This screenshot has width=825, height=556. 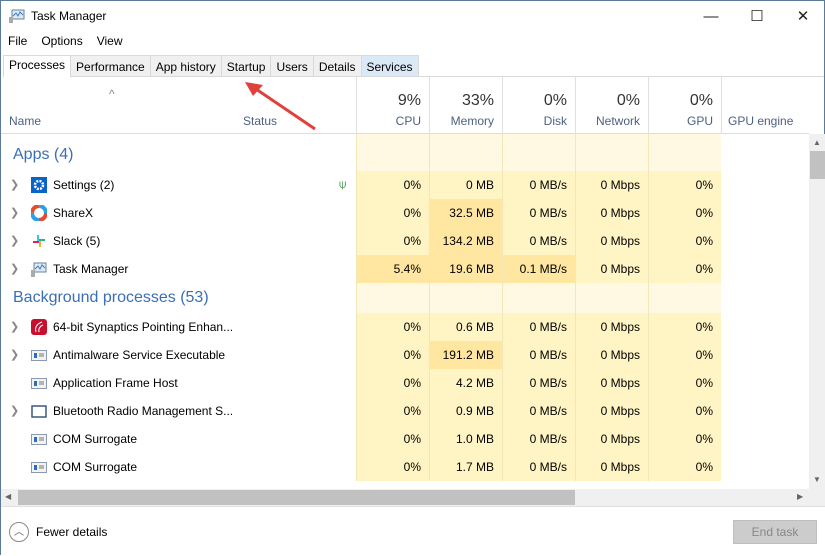 What do you see at coordinates (802, 16) in the screenshot?
I see `close-button: ✕` at bounding box center [802, 16].